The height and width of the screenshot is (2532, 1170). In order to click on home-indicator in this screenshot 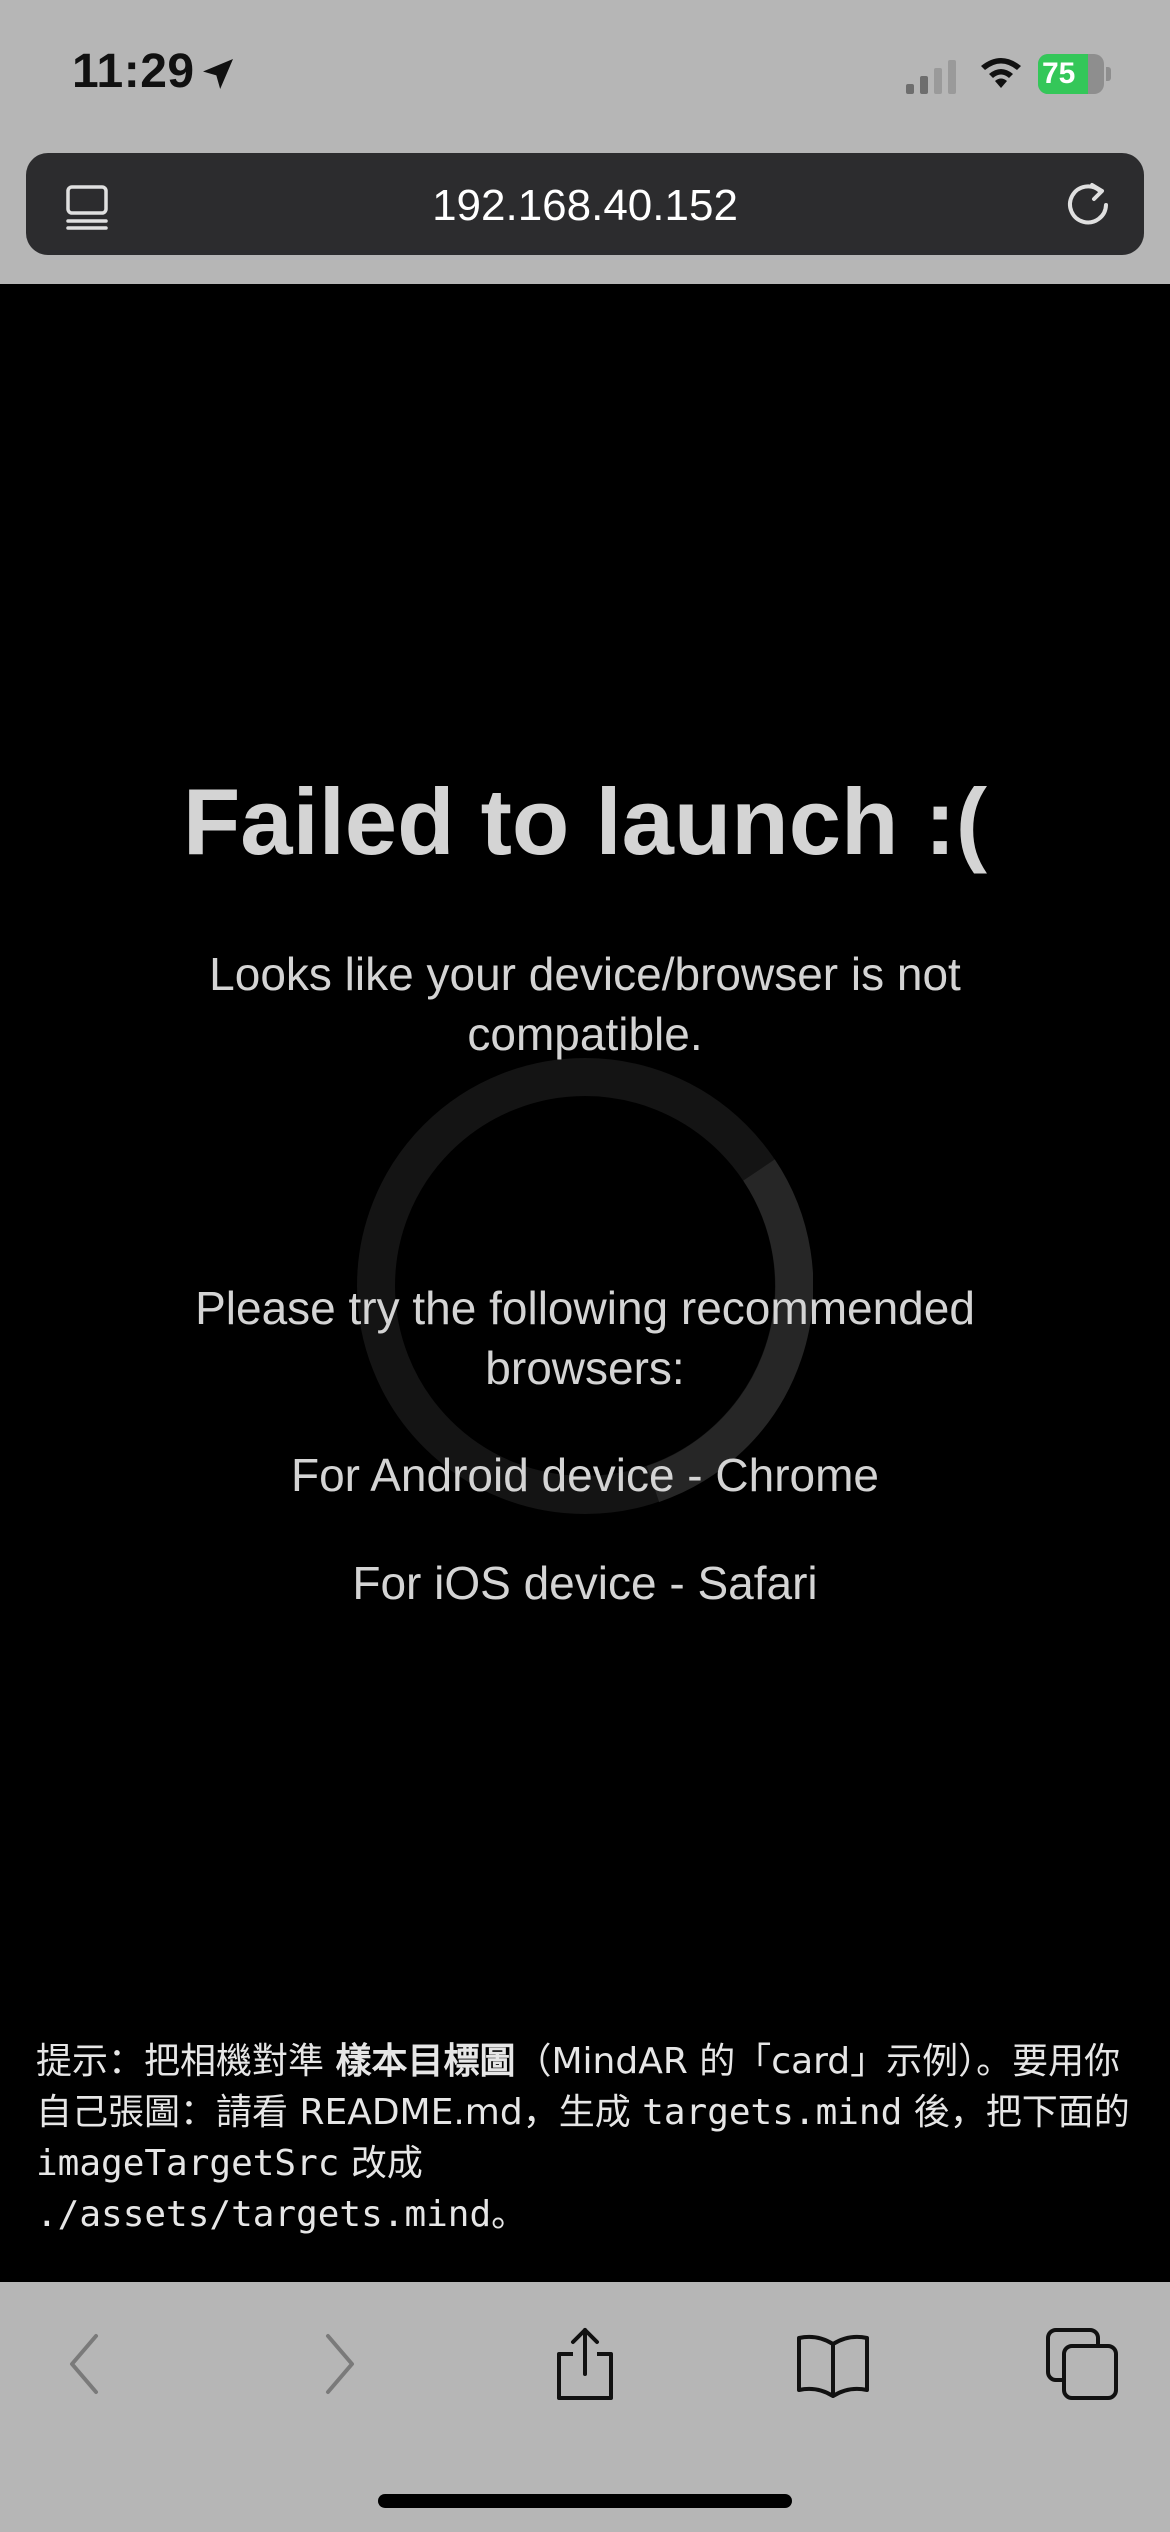, I will do `click(585, 2501)`.